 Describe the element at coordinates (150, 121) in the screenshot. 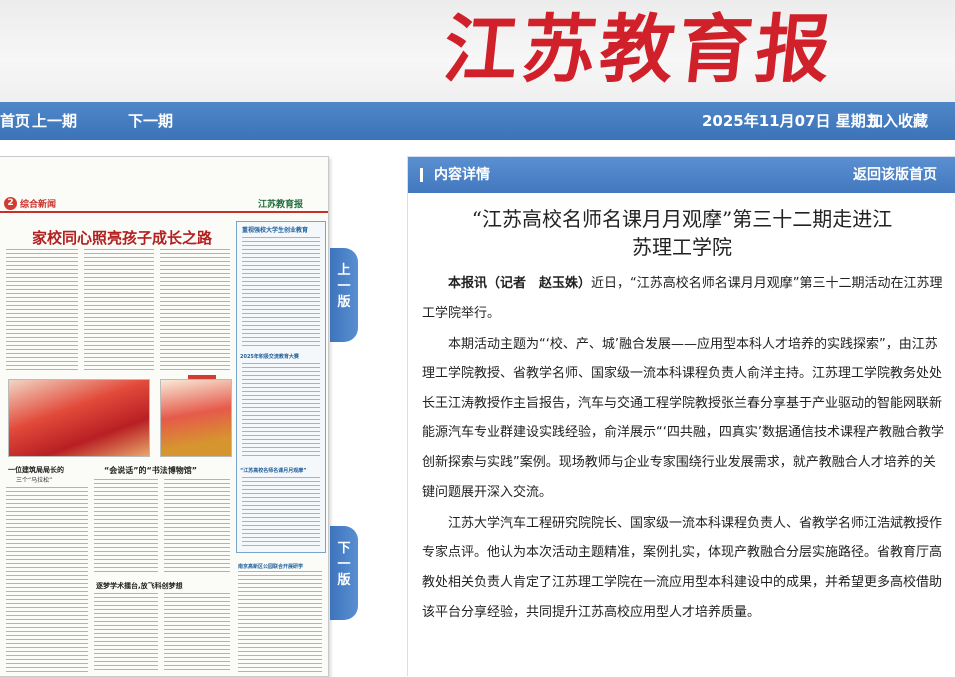

I see `next-issue-link: 下一期` at that location.